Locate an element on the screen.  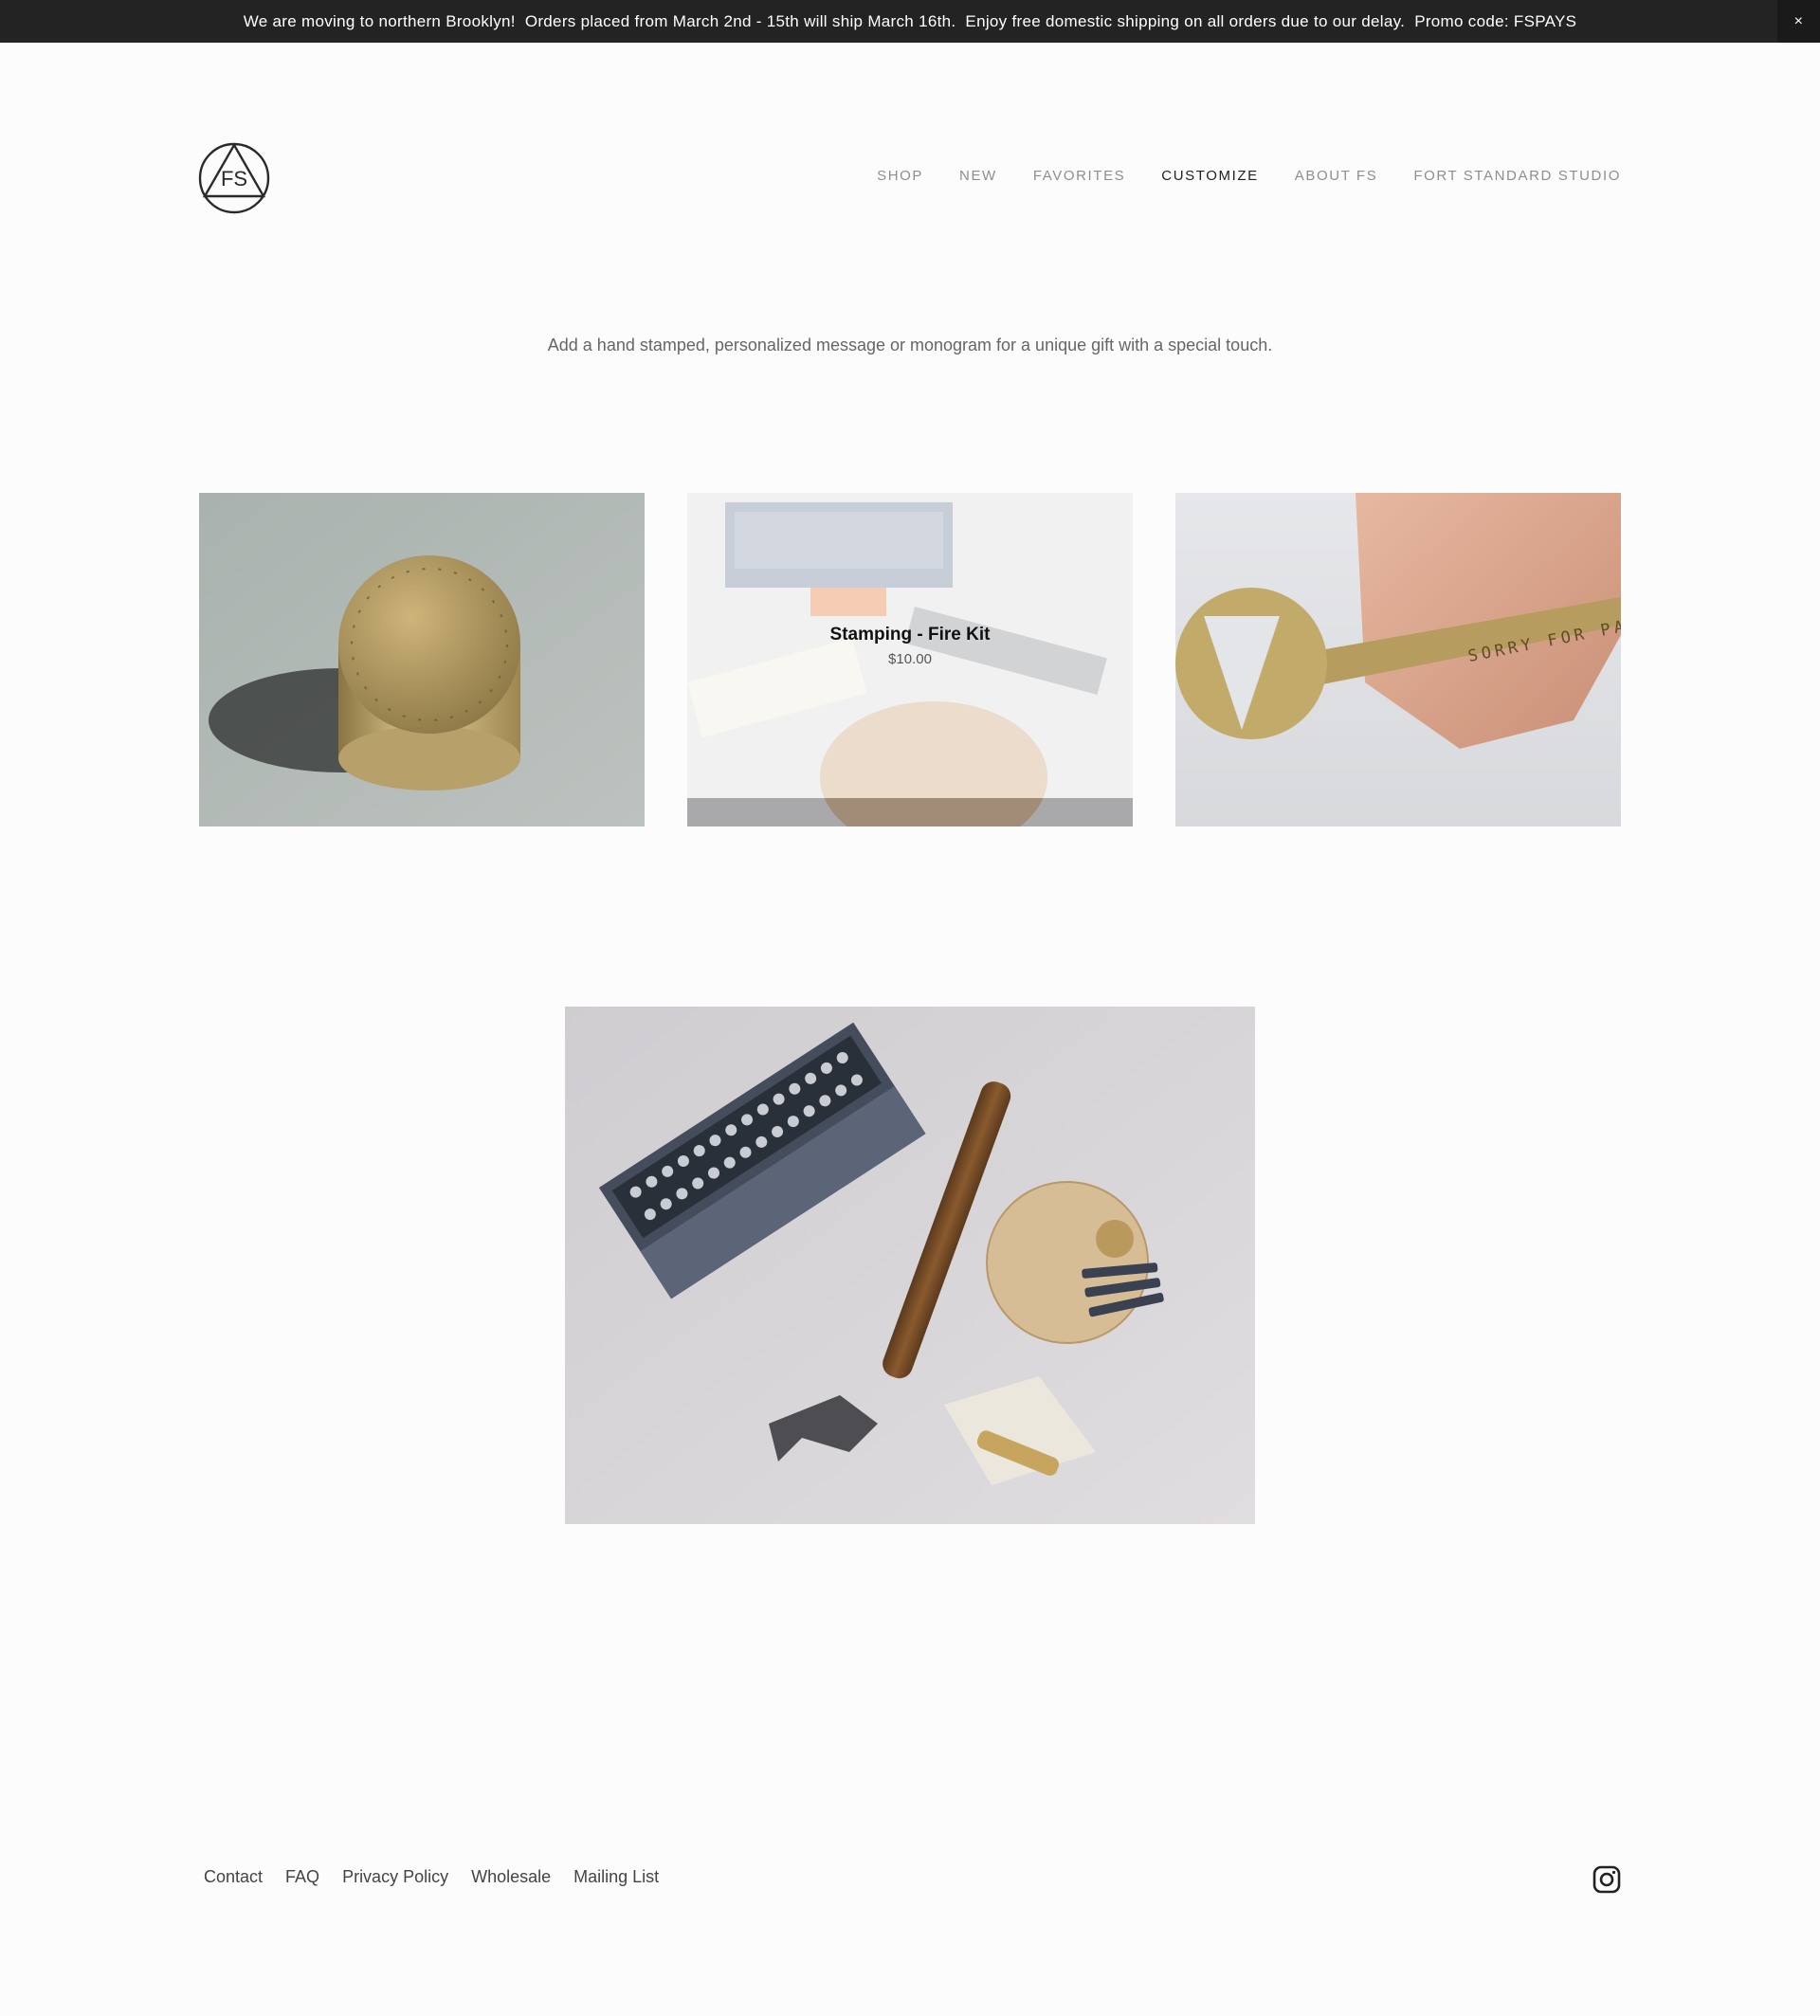
product-tile-brass-canister is located at coordinates (422, 659).